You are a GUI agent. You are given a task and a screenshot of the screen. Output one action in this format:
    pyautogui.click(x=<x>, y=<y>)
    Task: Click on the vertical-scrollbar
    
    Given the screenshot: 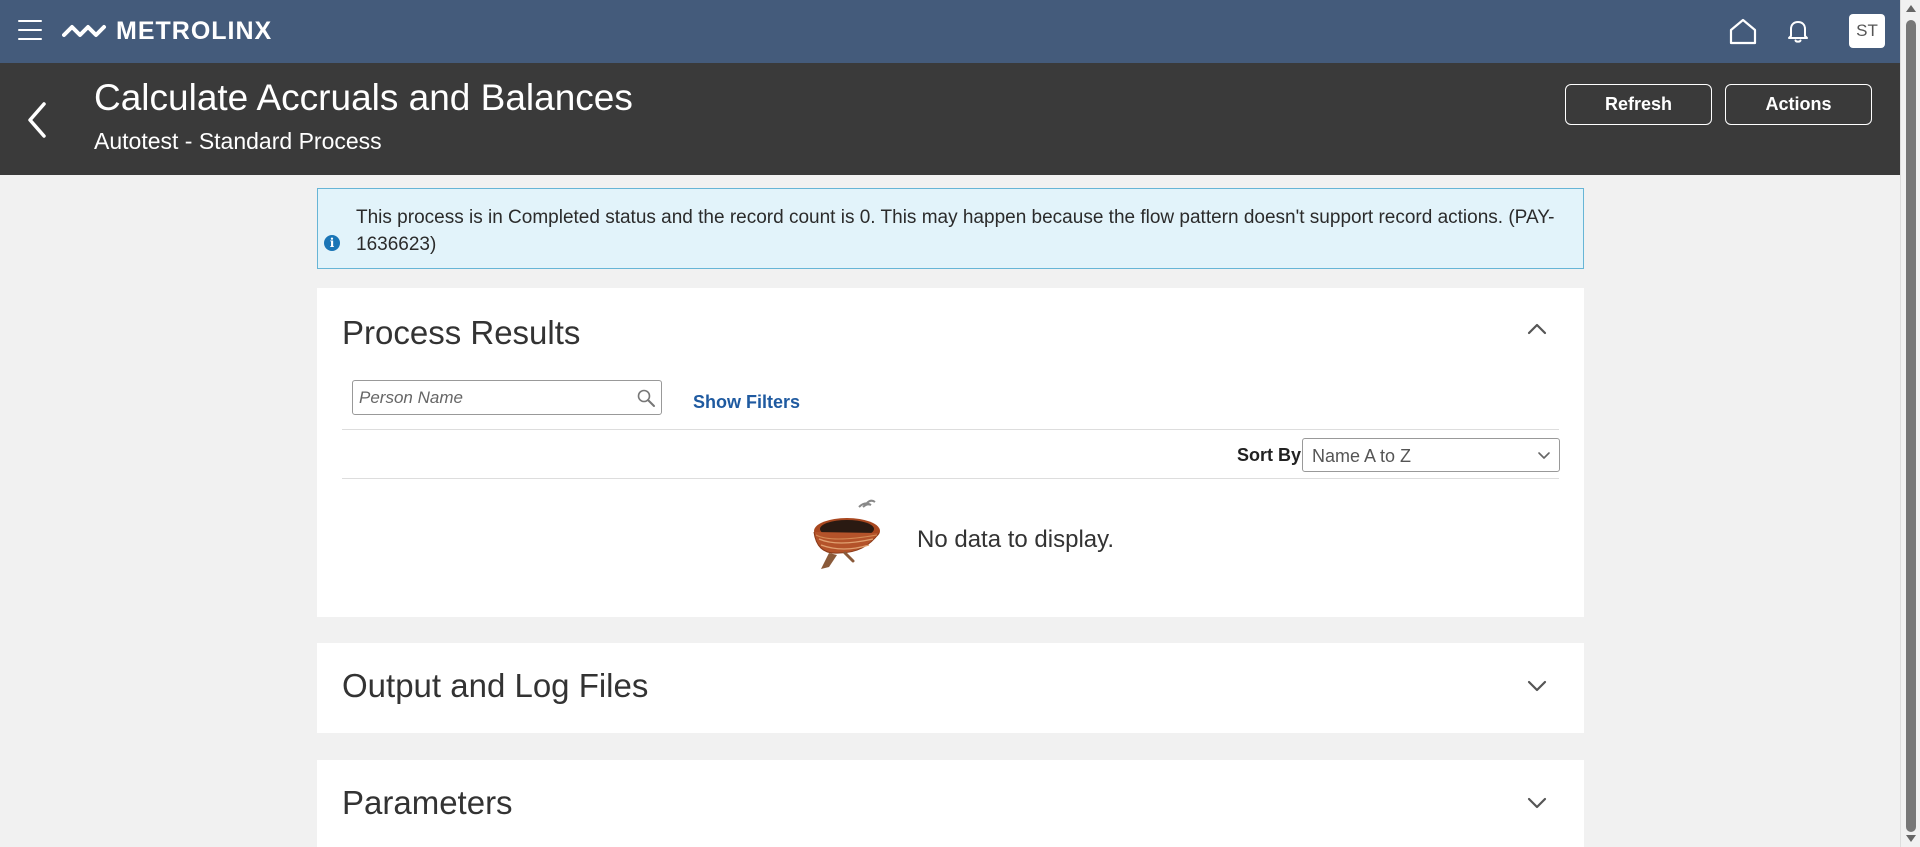 What is the action you would take?
    pyautogui.click(x=1910, y=423)
    